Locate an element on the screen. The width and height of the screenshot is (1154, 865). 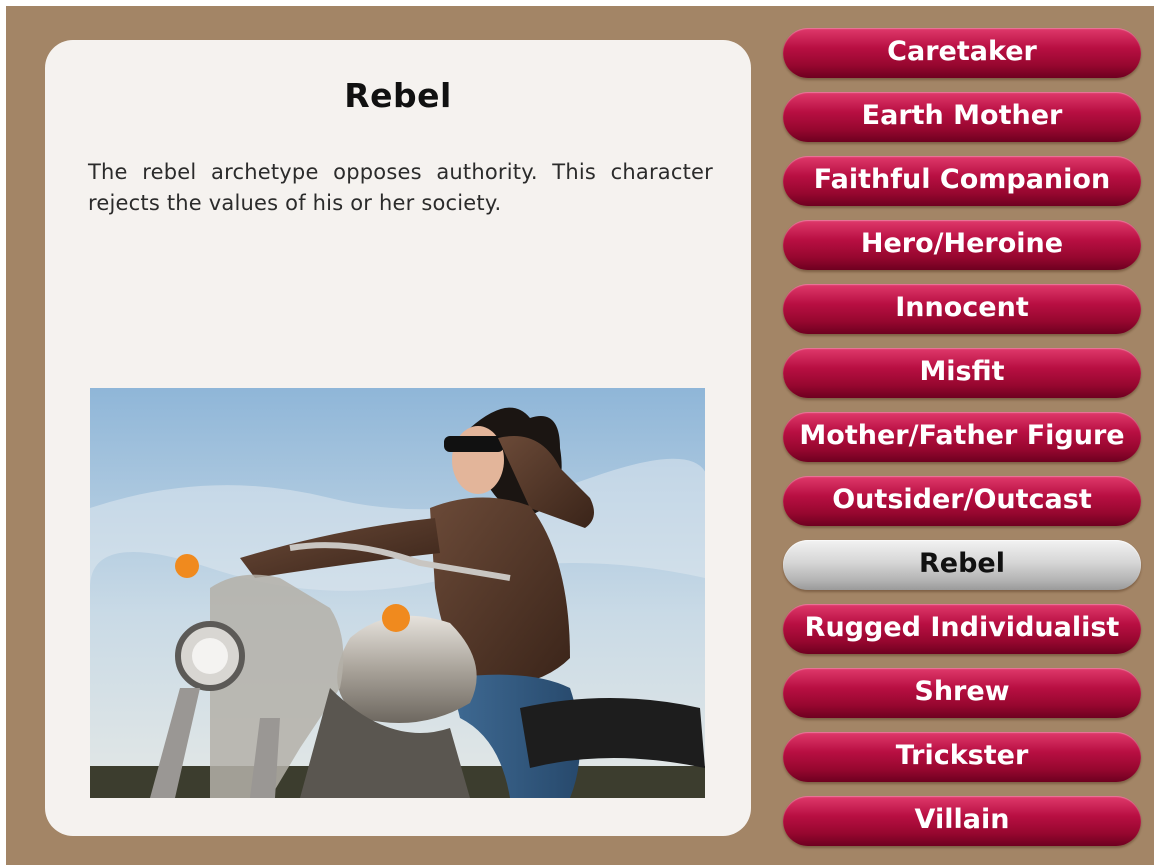
archetype-title: Rebel is located at coordinates (398, 95).